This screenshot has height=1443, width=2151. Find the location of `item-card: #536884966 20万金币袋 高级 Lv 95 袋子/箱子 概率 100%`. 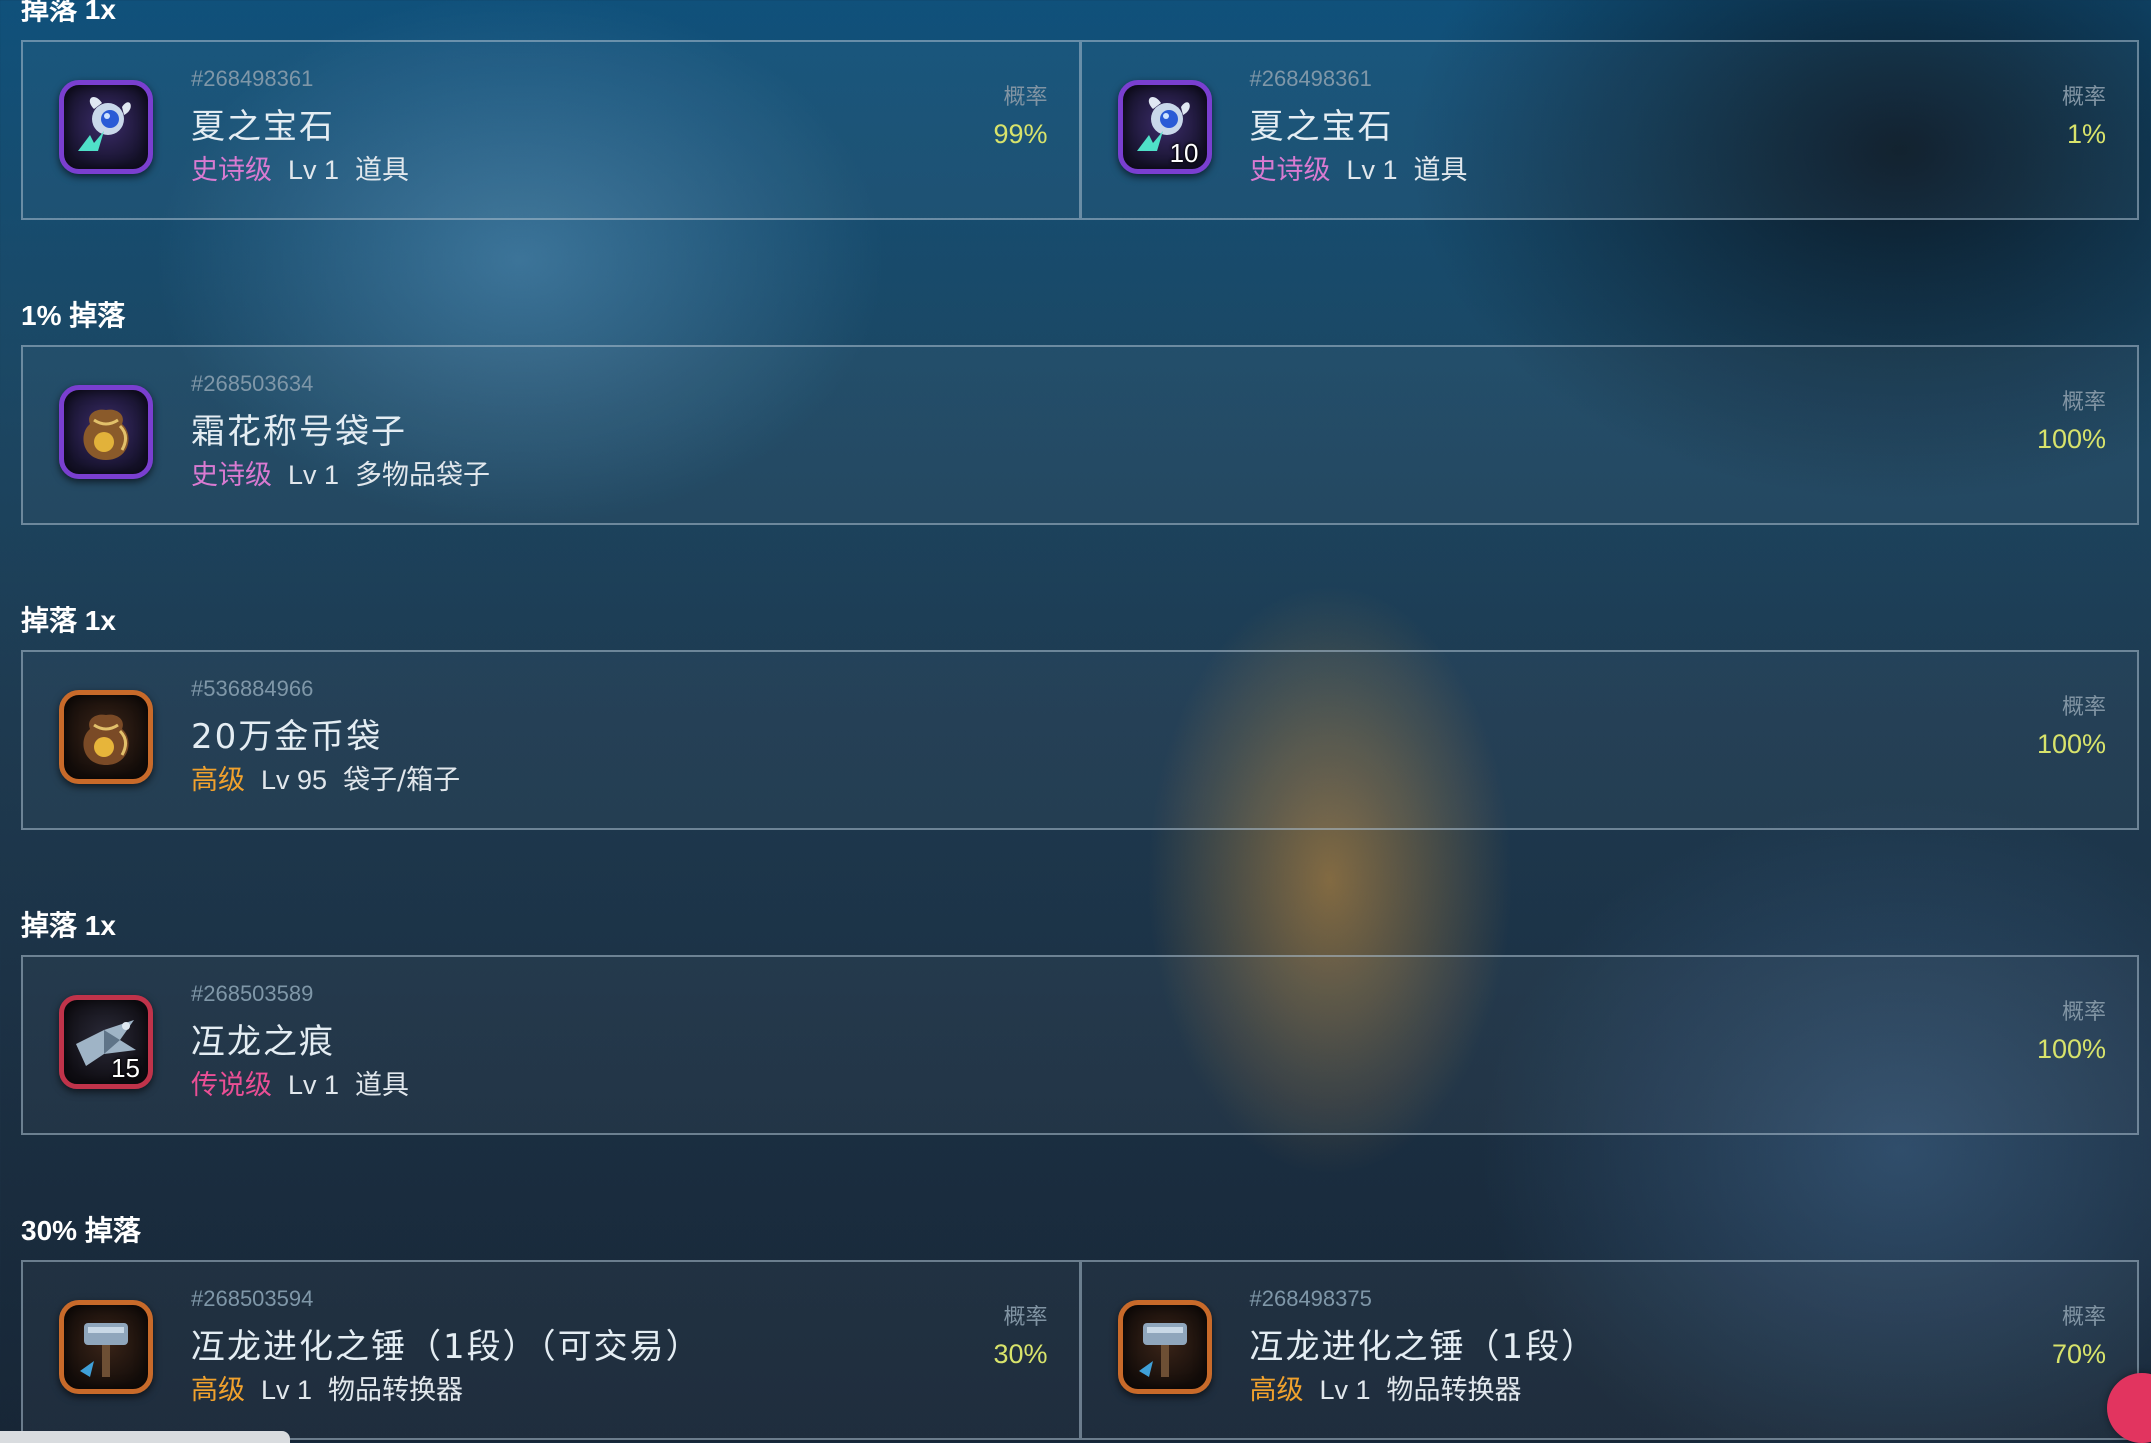

item-card: #536884966 20万金币袋 高级 Lv 95 袋子/箱子 概率 100% is located at coordinates (1080, 740).